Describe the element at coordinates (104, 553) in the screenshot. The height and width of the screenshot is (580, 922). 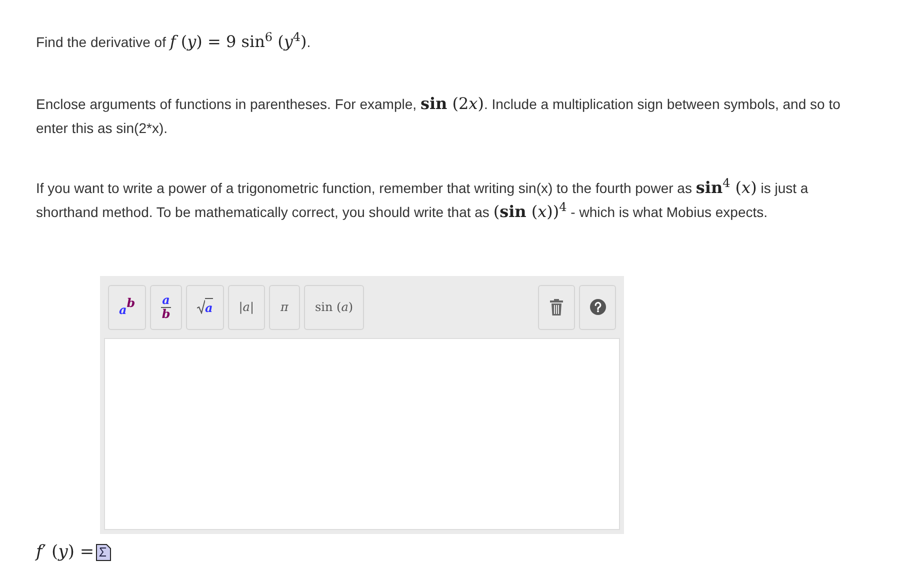
I see `math-document-icon` at that location.